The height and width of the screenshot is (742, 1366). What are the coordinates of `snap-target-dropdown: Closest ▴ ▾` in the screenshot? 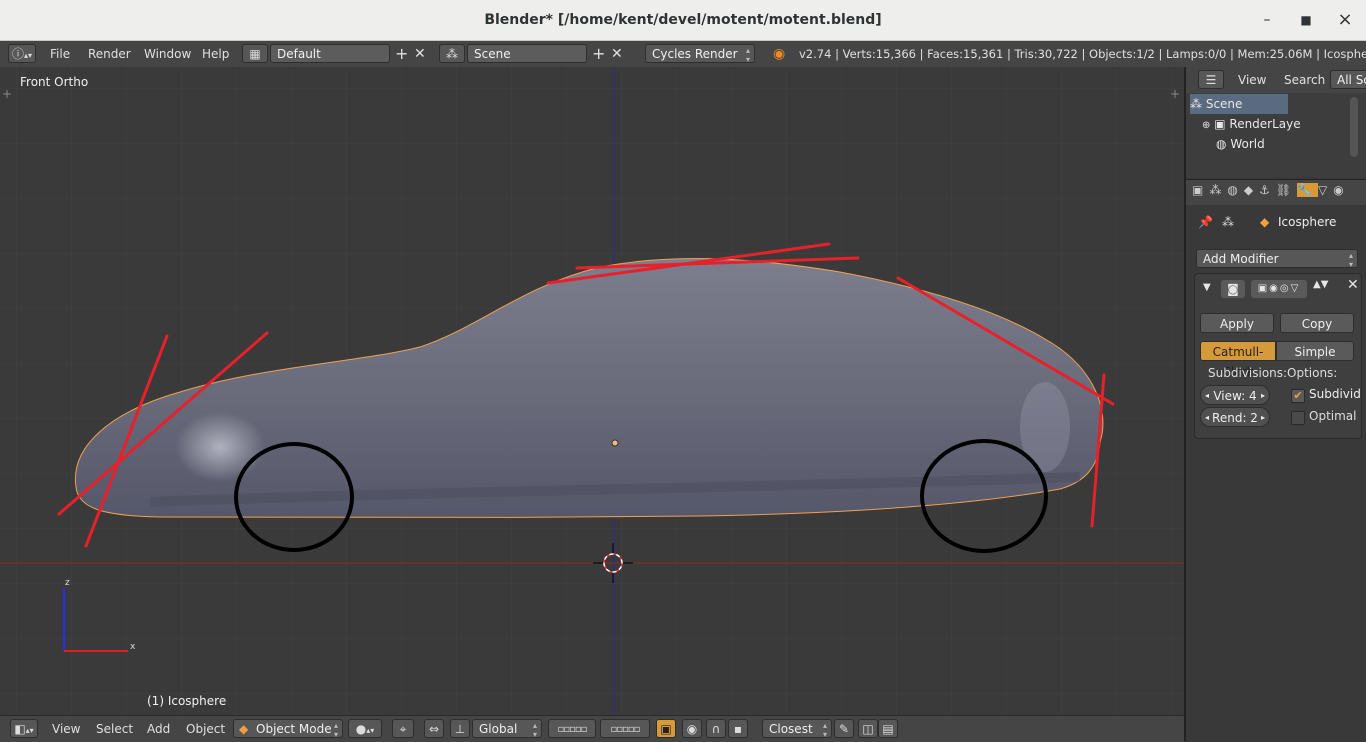 It's located at (797, 729).